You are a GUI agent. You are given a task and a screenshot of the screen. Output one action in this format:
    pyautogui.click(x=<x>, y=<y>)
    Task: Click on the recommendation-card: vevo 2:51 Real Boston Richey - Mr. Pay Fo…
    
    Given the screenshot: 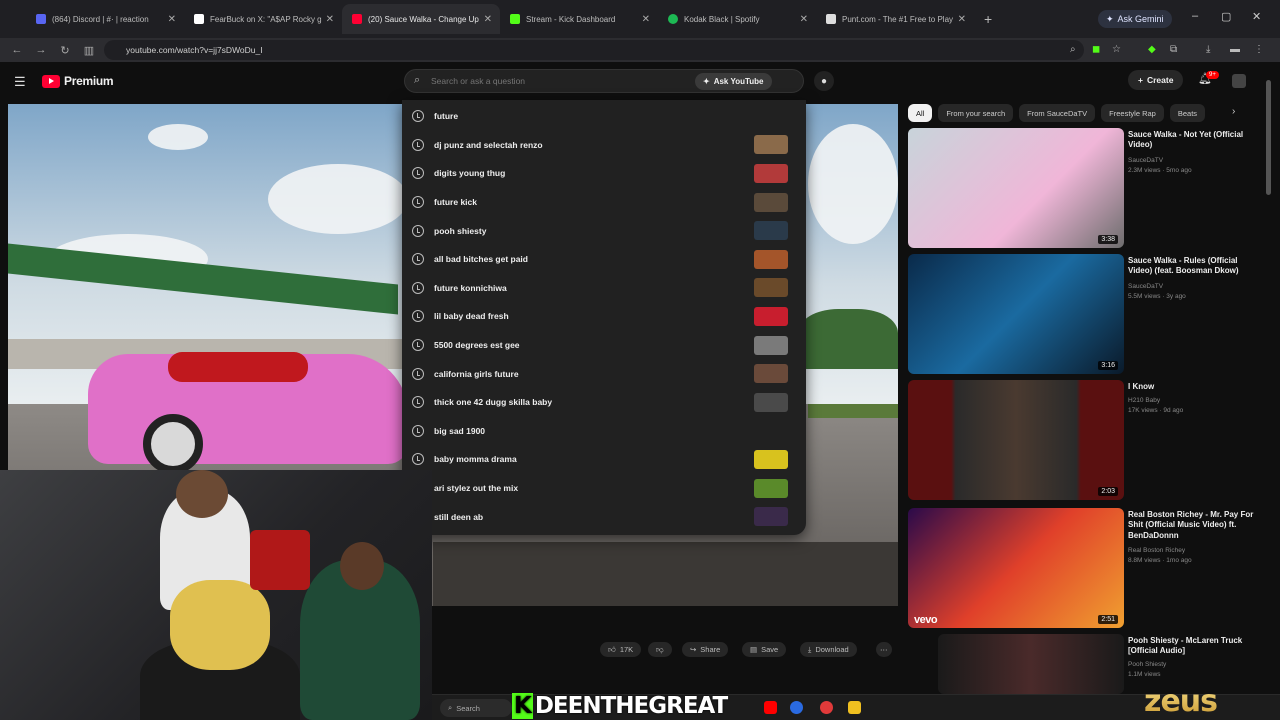 What is the action you would take?
    pyautogui.click(x=1088, y=568)
    